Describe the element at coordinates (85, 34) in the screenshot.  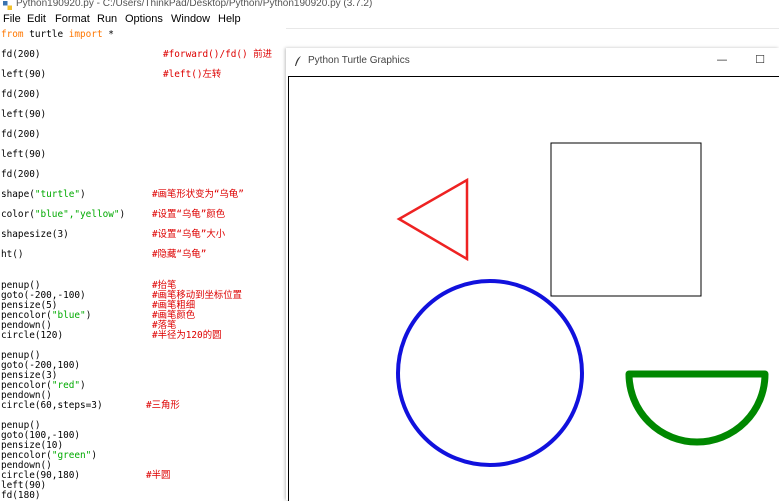
I see `keyword-token: import` at that location.